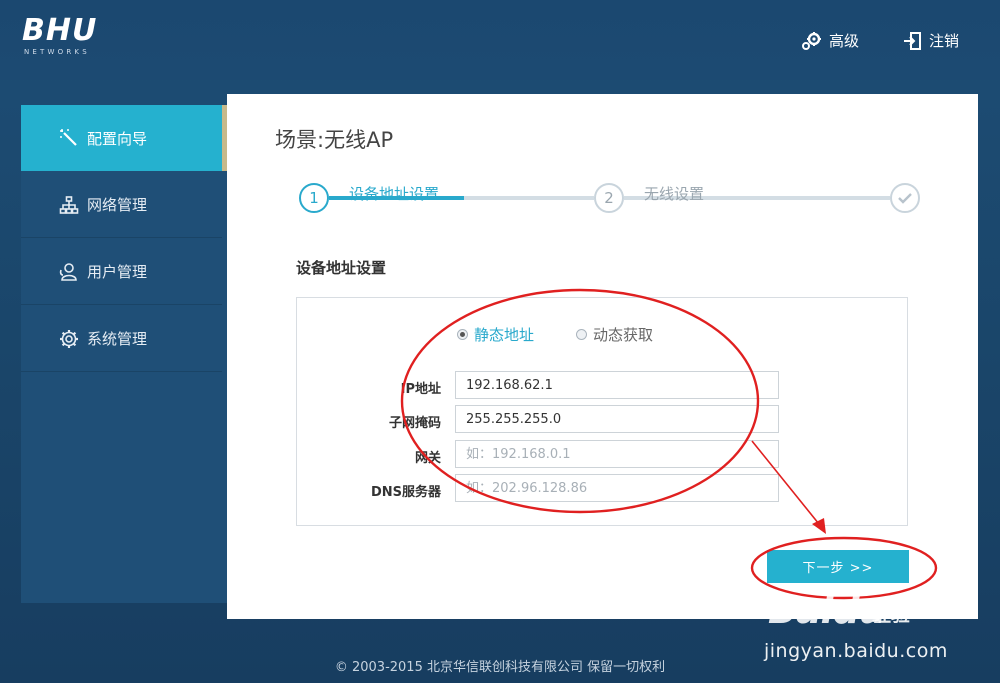  I want to click on step-progress: 1 设备地址设置 2 无线设置, so click(612, 201).